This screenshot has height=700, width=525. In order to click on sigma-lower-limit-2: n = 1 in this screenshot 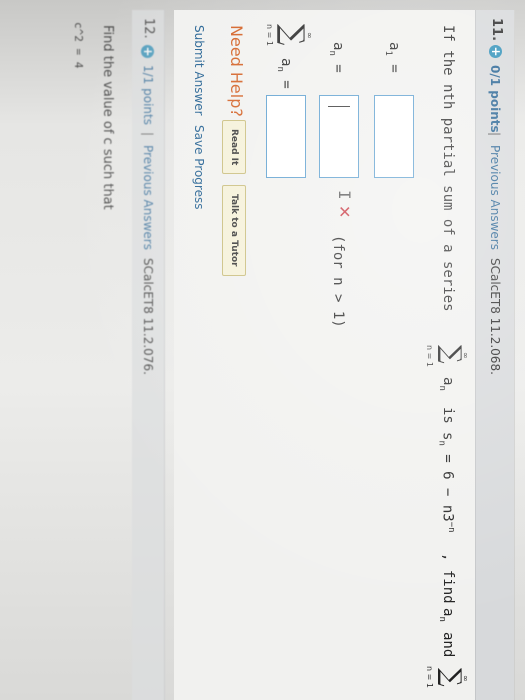, I will do `click(429, 677)`.